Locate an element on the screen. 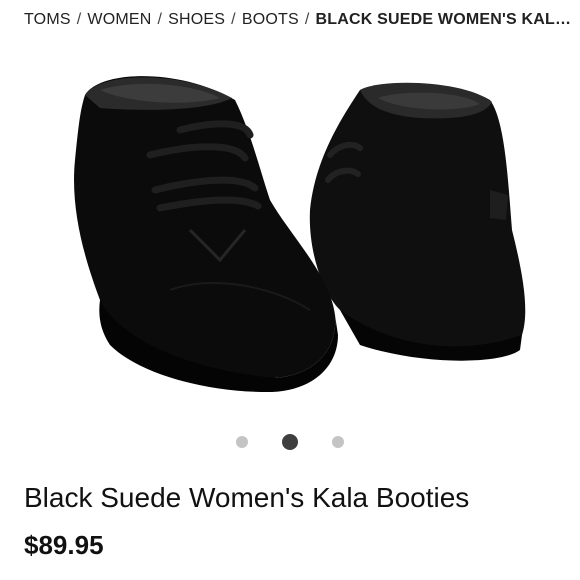  breadcrumb-link-shoes: SHOES is located at coordinates (196, 20).